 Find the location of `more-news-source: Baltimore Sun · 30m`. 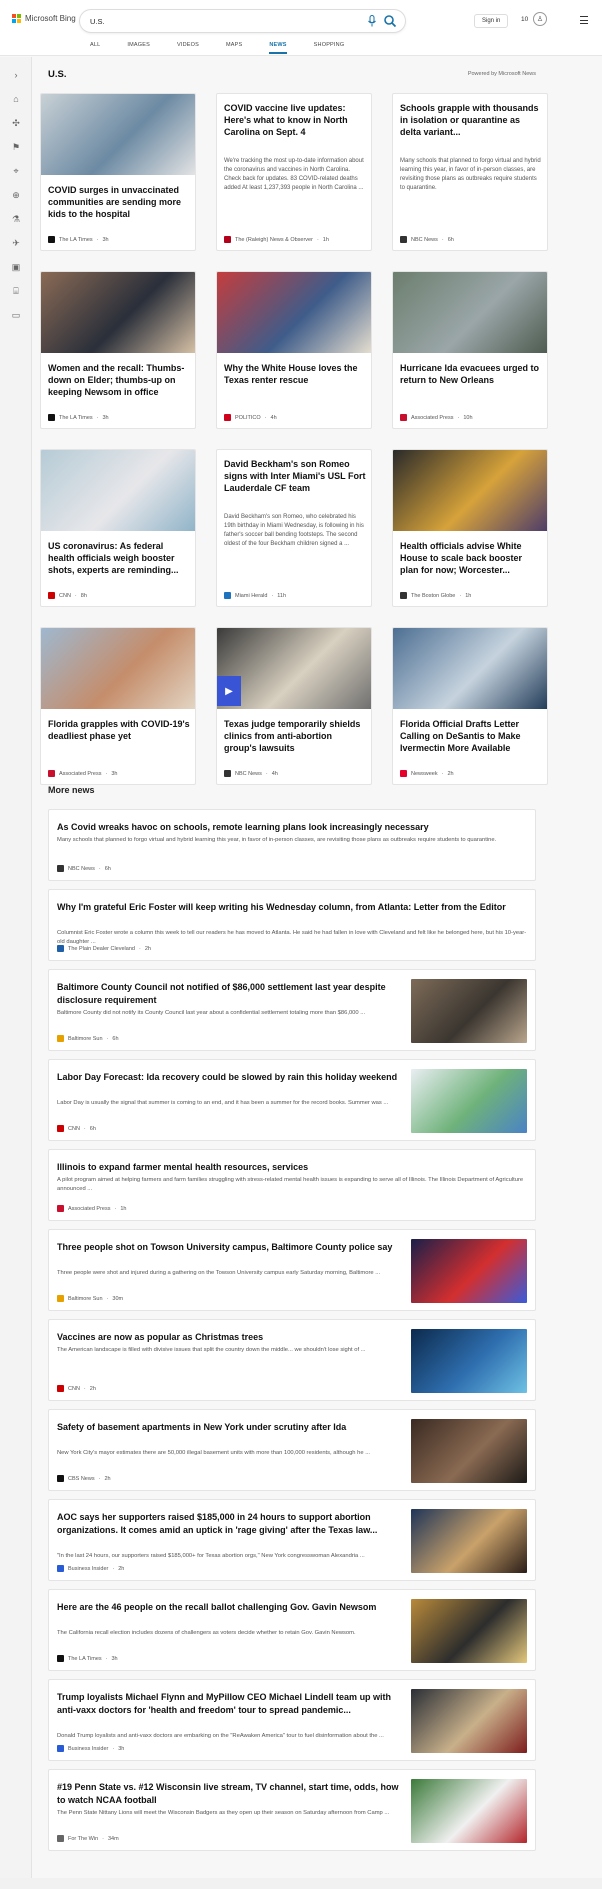

more-news-source: Baltimore Sun · 30m is located at coordinates (90, 1298).